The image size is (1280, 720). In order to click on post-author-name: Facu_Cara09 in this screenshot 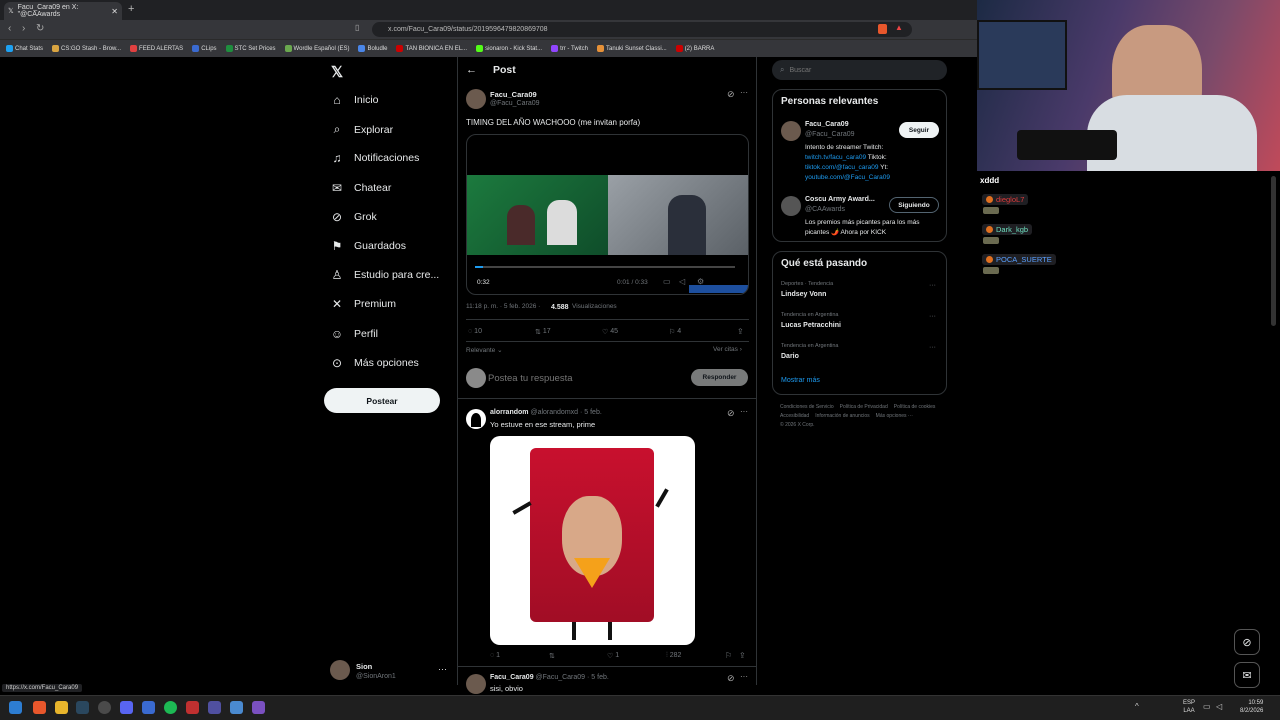, I will do `click(513, 94)`.